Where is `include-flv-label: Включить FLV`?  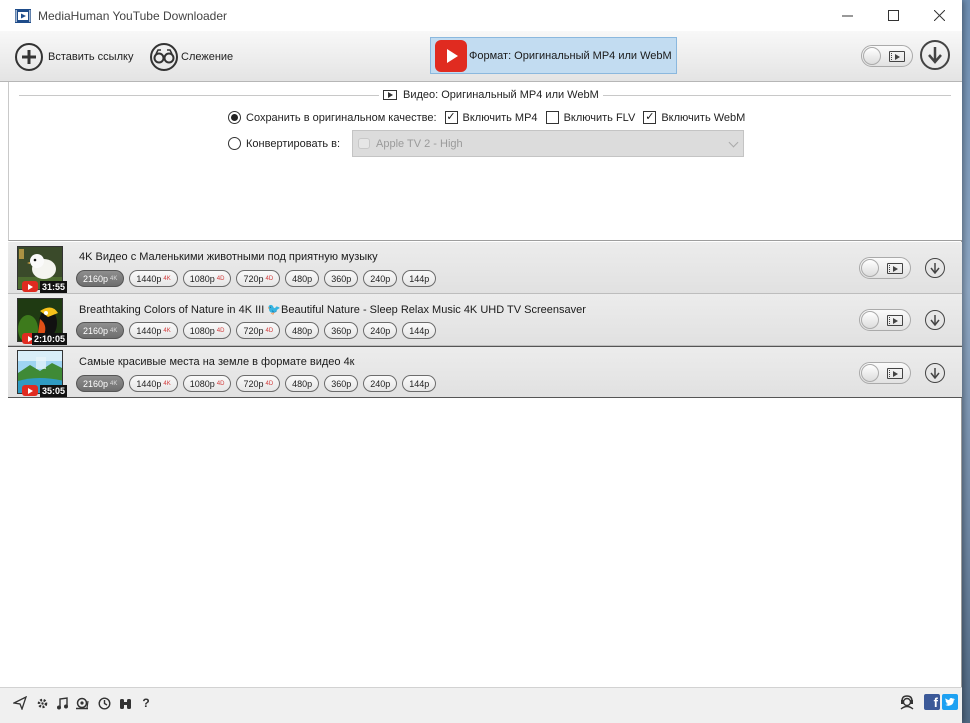
include-flv-label: Включить FLV is located at coordinates (599, 117).